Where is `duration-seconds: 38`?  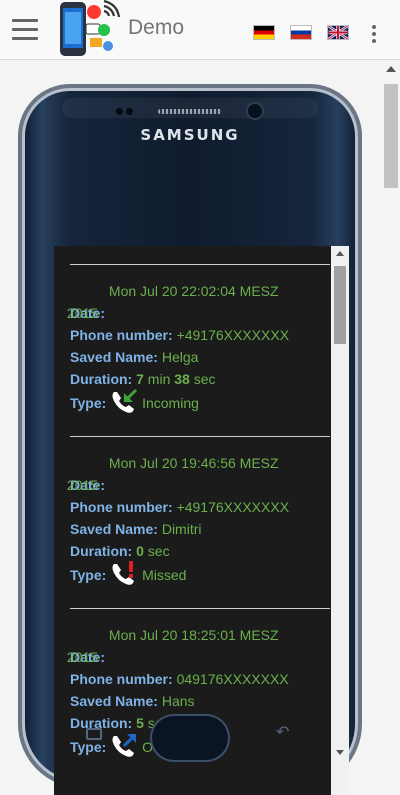 duration-seconds: 38 is located at coordinates (182, 379).